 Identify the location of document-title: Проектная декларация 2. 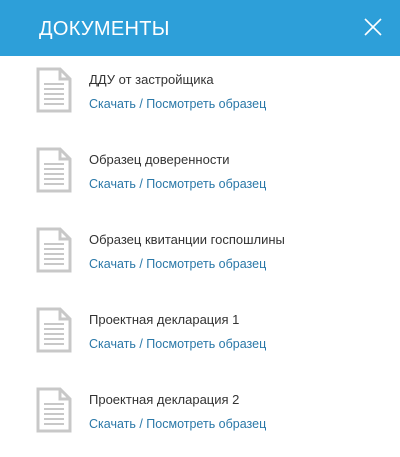
(164, 399).